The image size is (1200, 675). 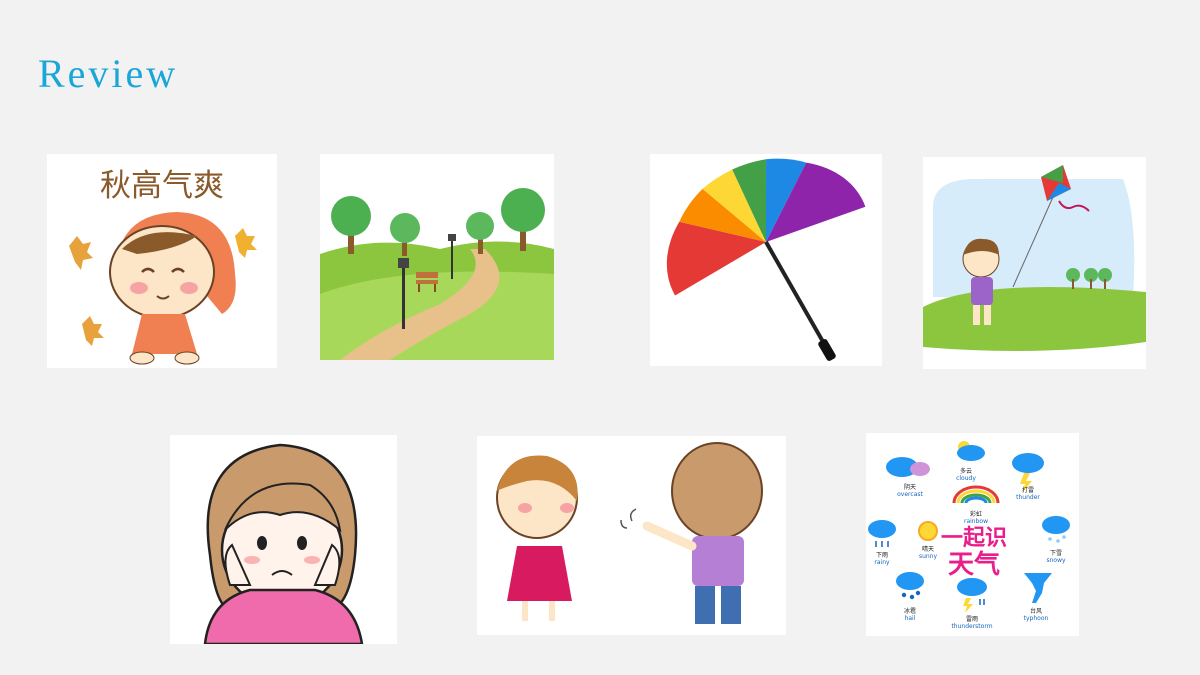 I want to click on weather-label-zh: 打雷, so click(x=1028, y=490).